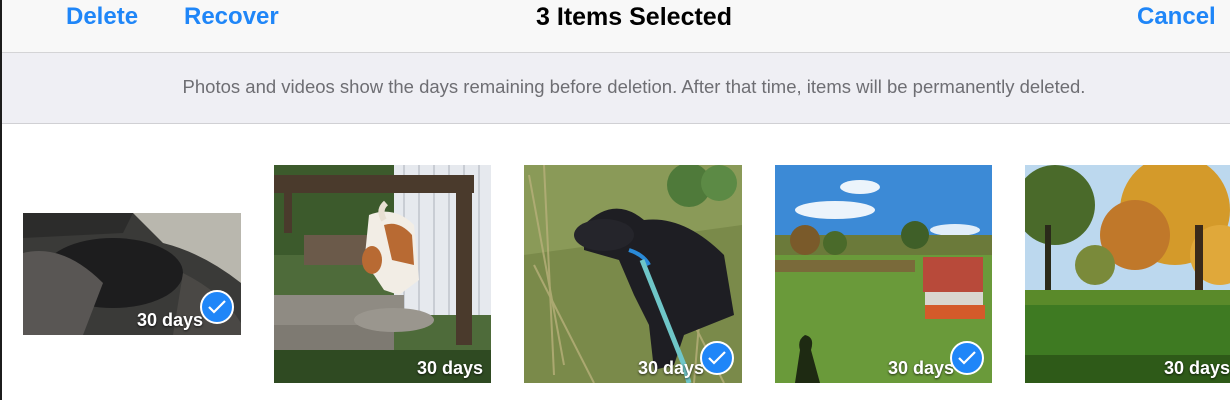  What do you see at coordinates (1176, 17) in the screenshot?
I see `cancel-button: Cancel` at bounding box center [1176, 17].